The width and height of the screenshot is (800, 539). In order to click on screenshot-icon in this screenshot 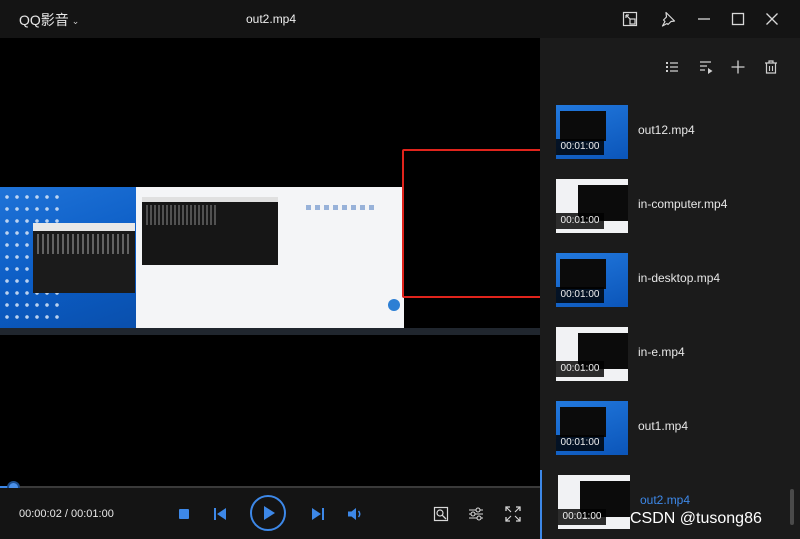, I will do `click(441, 514)`.